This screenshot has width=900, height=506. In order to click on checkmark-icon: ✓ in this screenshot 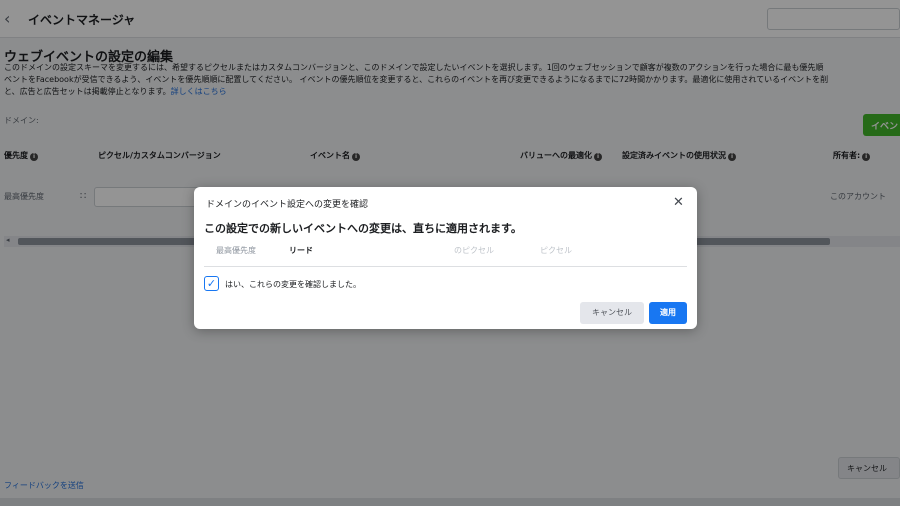, I will do `click(211, 283)`.